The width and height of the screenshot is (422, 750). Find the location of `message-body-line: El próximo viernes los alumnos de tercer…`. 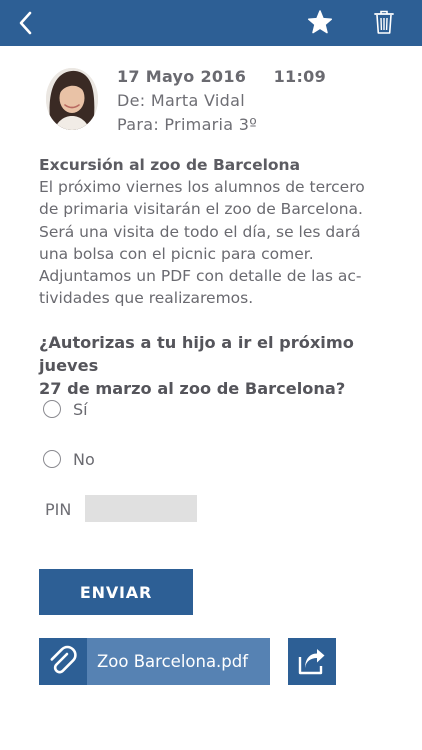

message-body-line: El próximo viernes los alumnos de tercer… is located at coordinates (202, 187).